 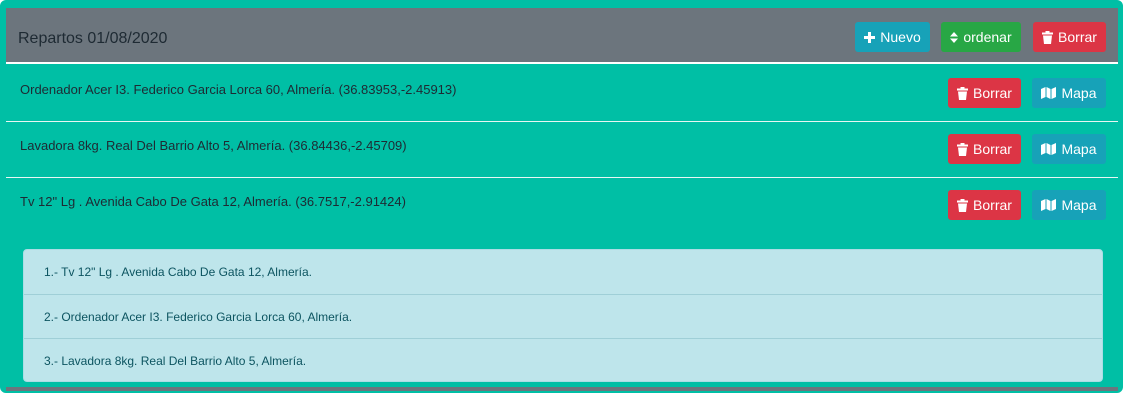 I want to click on new-button: Nuevo, so click(x=892, y=37).